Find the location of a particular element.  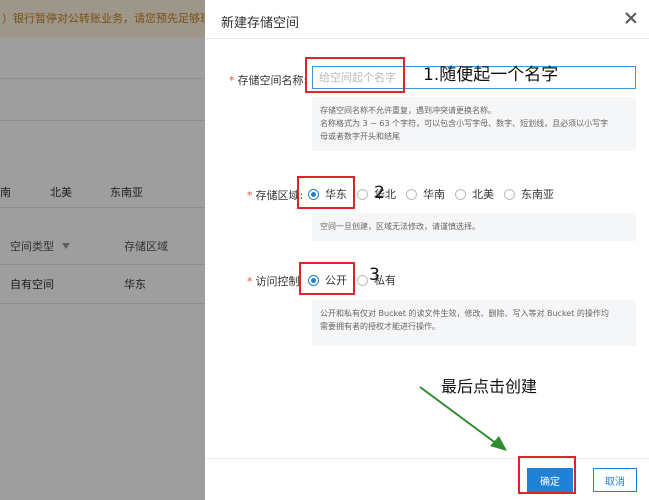

highlight-box-confirm is located at coordinates (547, 475).